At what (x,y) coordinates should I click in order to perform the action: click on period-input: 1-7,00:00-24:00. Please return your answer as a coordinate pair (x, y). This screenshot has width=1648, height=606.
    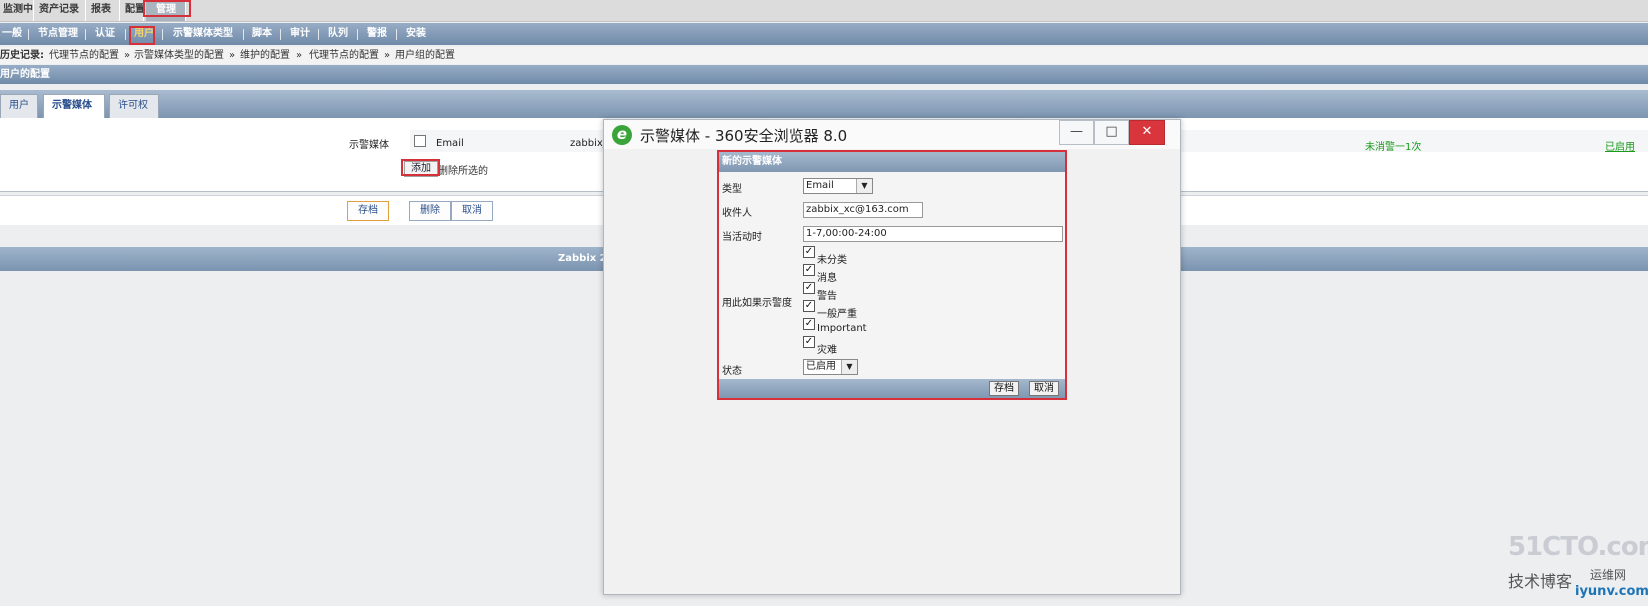
    Looking at the image, I should click on (933, 234).